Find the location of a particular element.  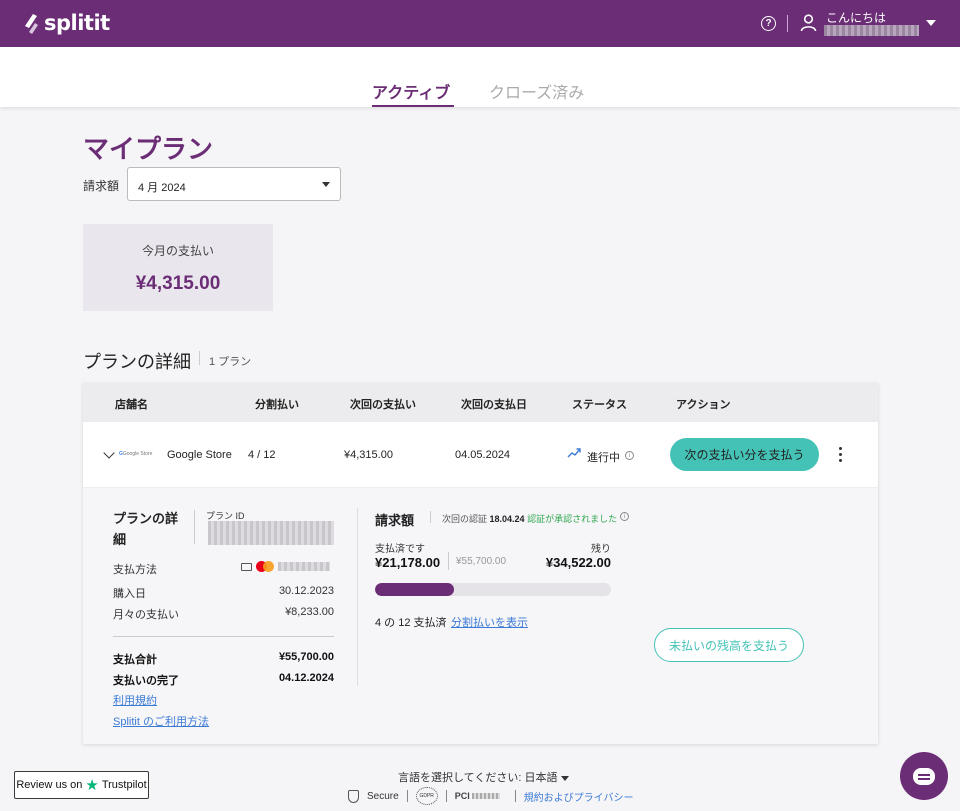

installments-paid-count: 4 の 12 支払済 is located at coordinates (411, 622).